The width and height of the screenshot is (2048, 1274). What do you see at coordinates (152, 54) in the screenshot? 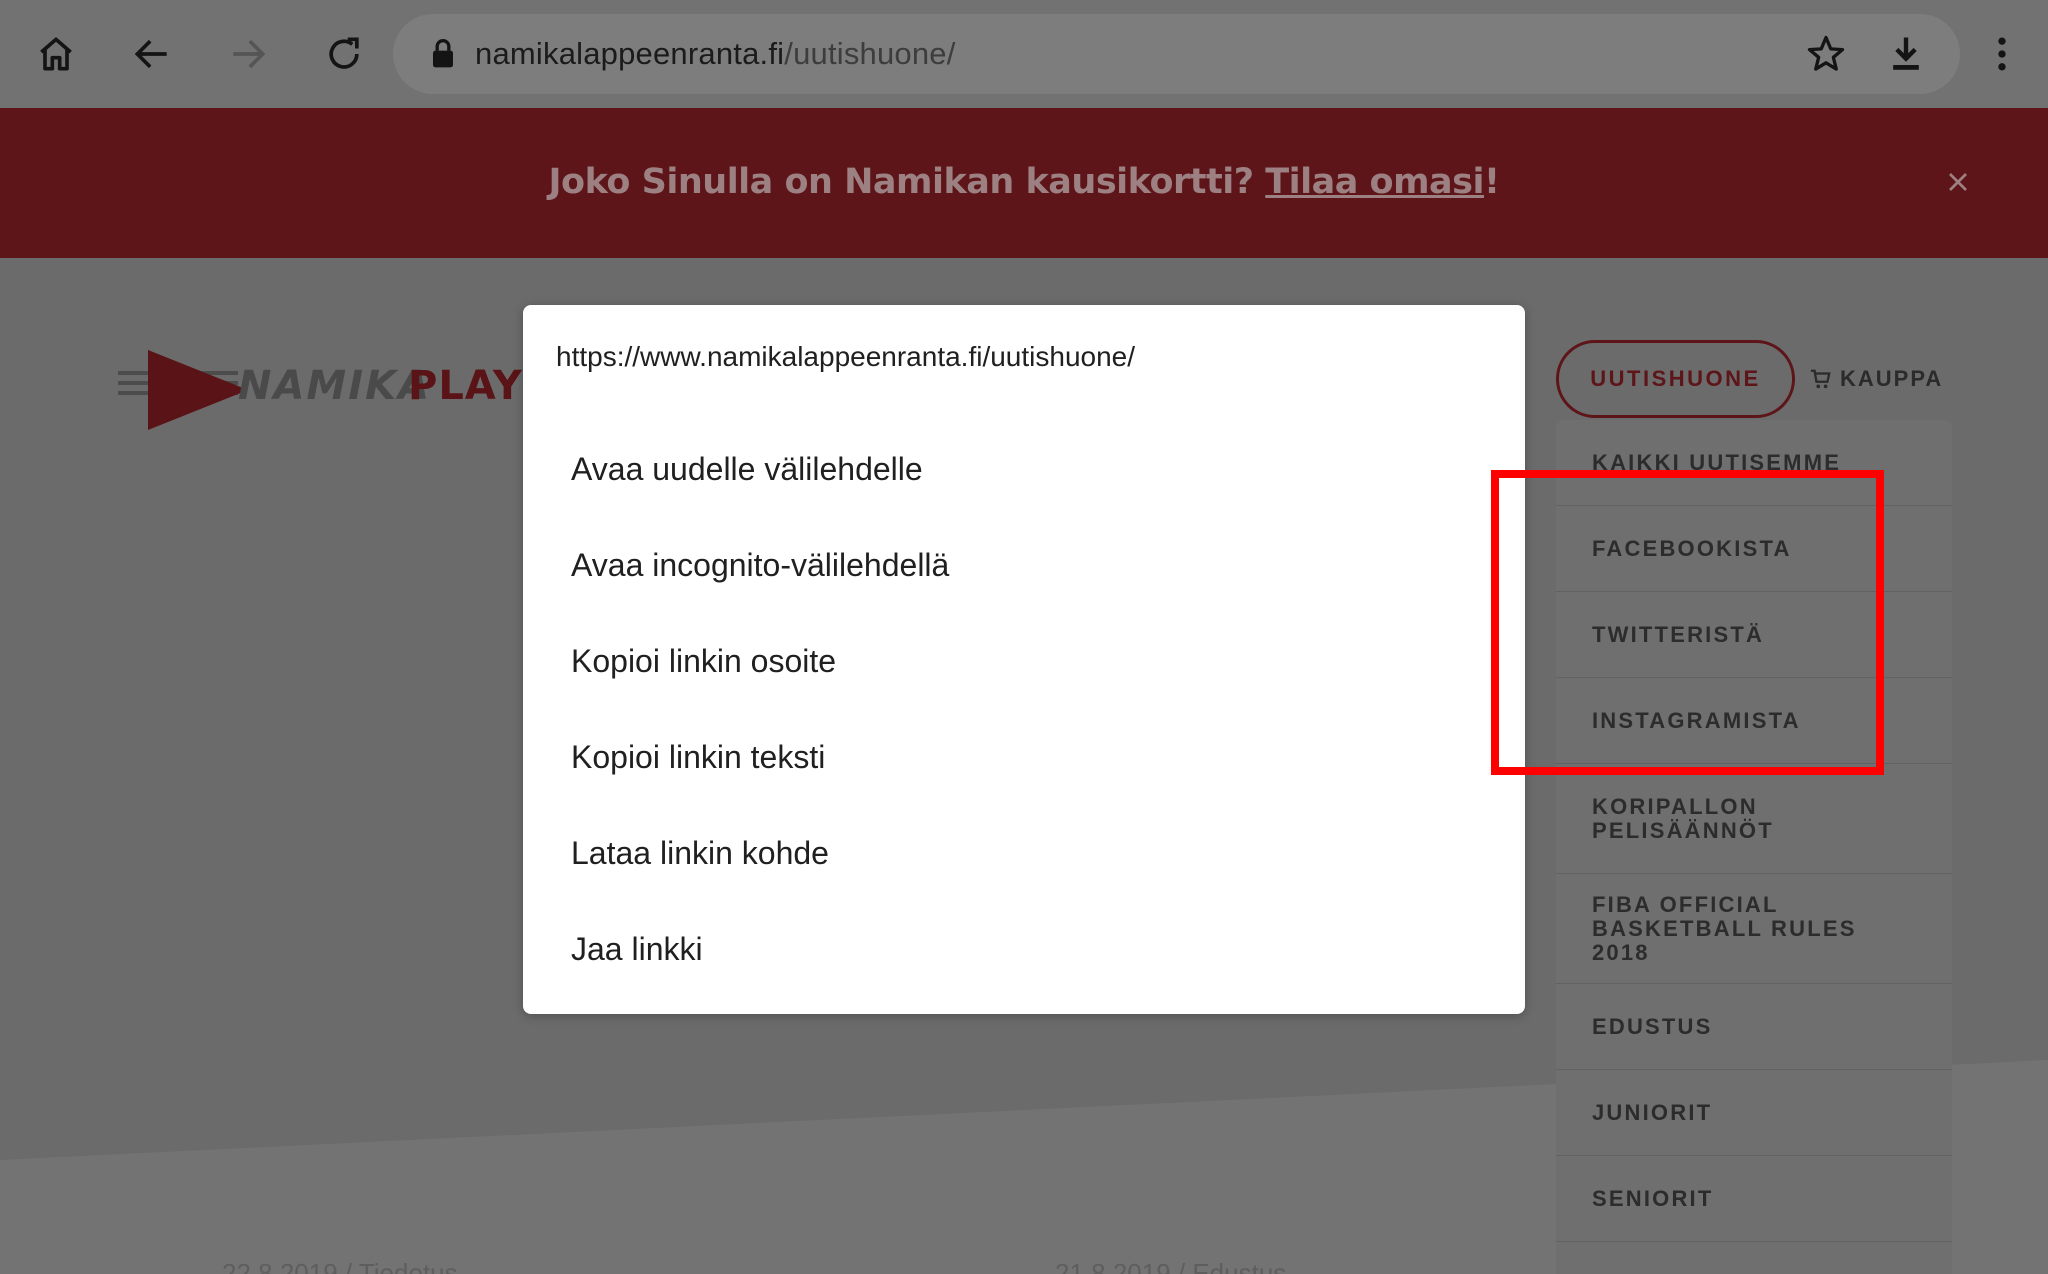
I see `back-icon` at bounding box center [152, 54].